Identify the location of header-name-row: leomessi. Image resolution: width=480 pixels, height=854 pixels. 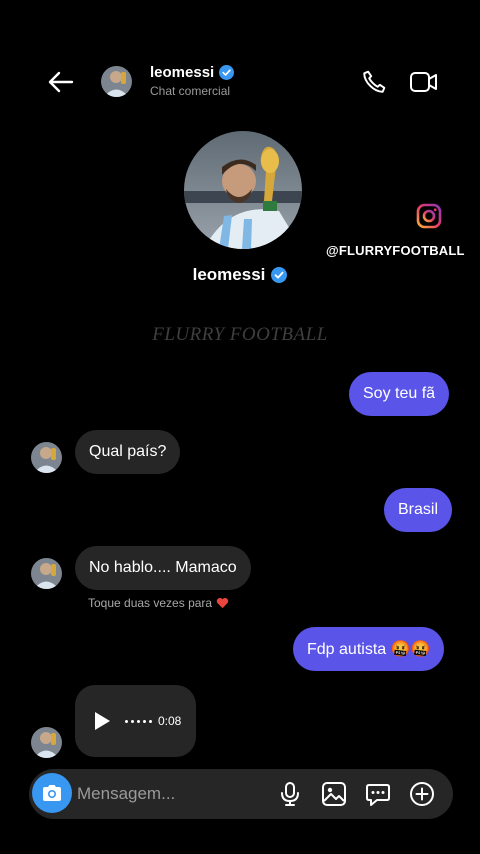
(192, 72).